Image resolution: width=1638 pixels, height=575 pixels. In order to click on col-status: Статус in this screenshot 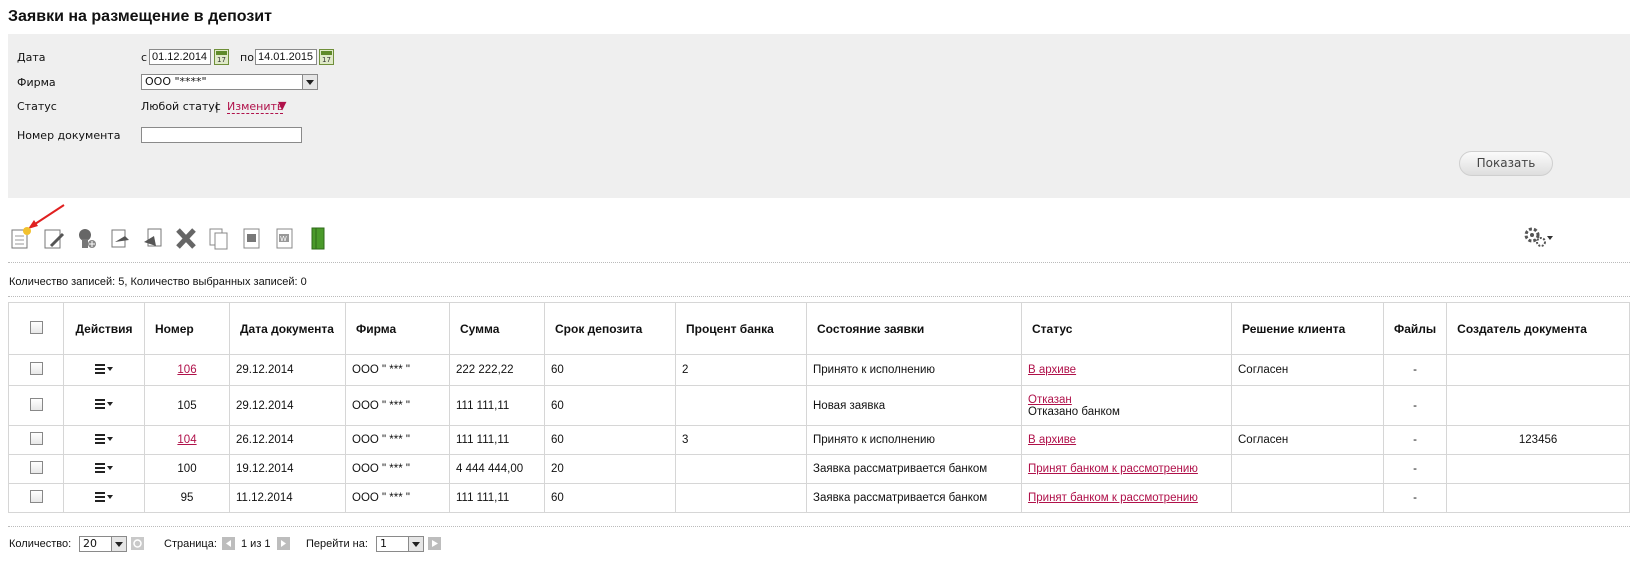, I will do `click(1126, 328)`.